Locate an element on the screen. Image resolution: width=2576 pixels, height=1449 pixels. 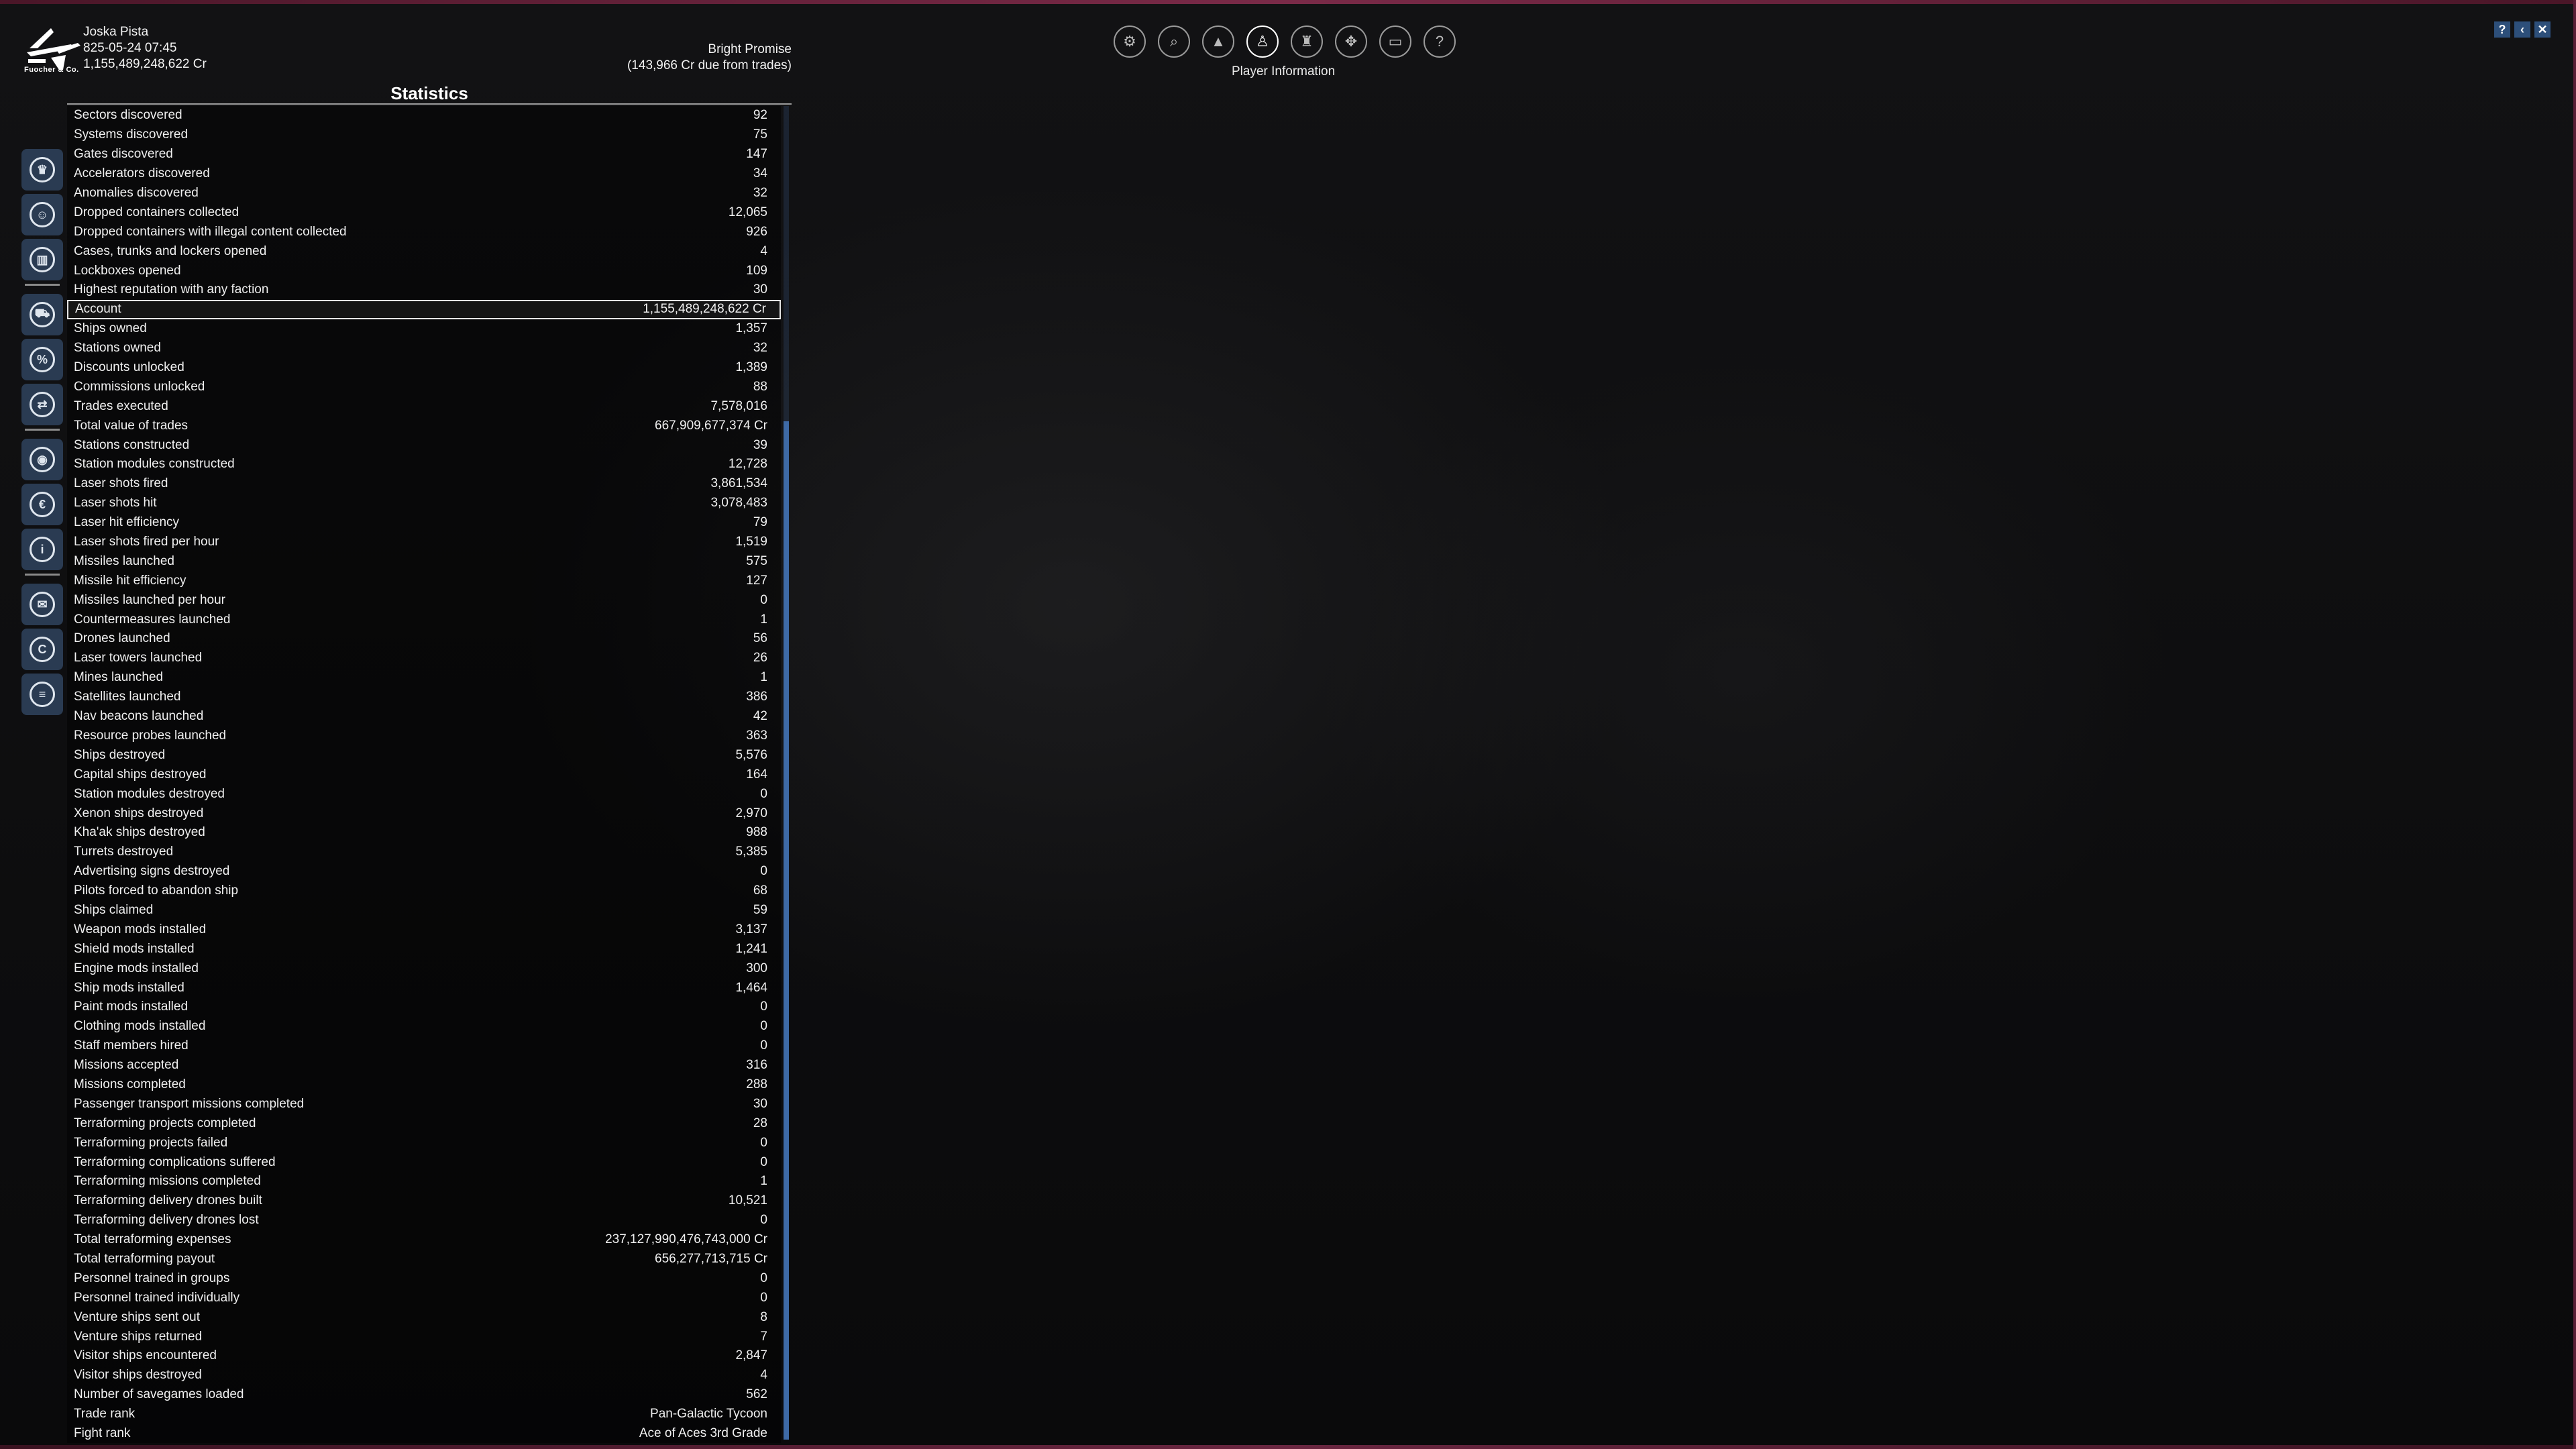
table-row: Terraforming projects failed 0 is located at coordinates (424, 1142).